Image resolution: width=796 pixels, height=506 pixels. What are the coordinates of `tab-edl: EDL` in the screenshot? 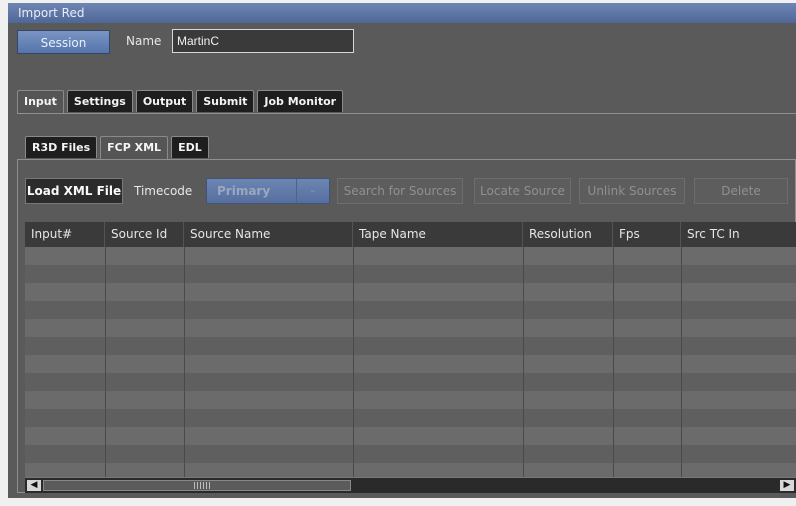 It's located at (190, 147).